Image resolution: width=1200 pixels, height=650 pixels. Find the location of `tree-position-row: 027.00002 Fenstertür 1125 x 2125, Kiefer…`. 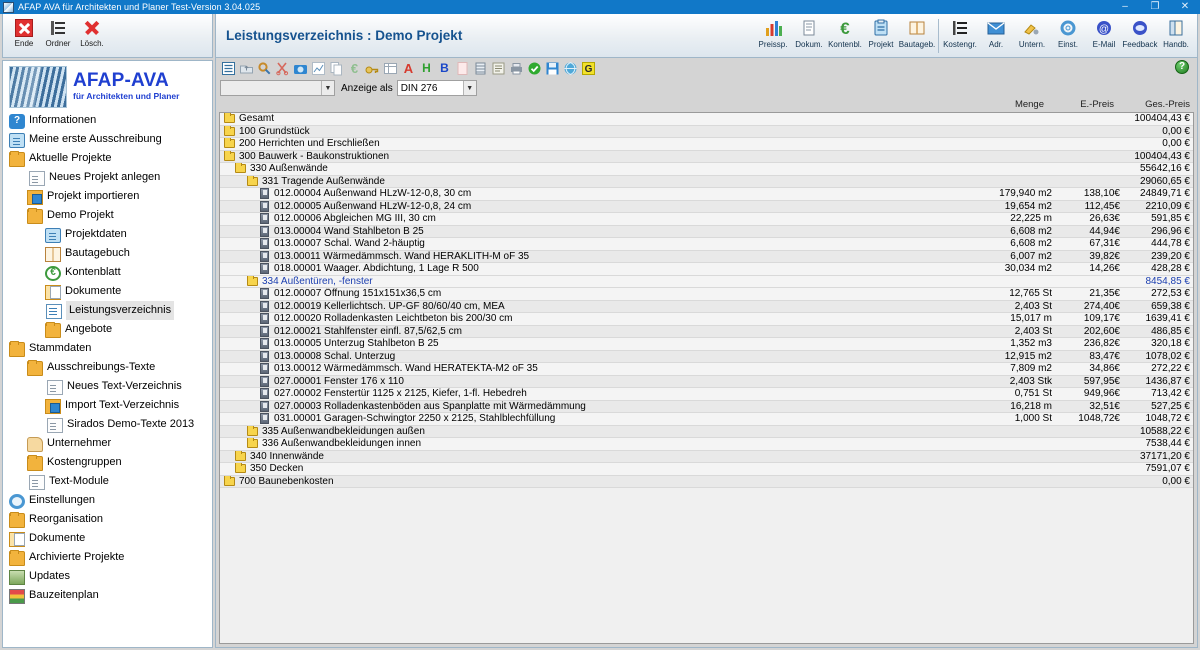

tree-position-row: 027.00002 Fenstertür 1125 x 2125, Kiefer… is located at coordinates (706, 394).